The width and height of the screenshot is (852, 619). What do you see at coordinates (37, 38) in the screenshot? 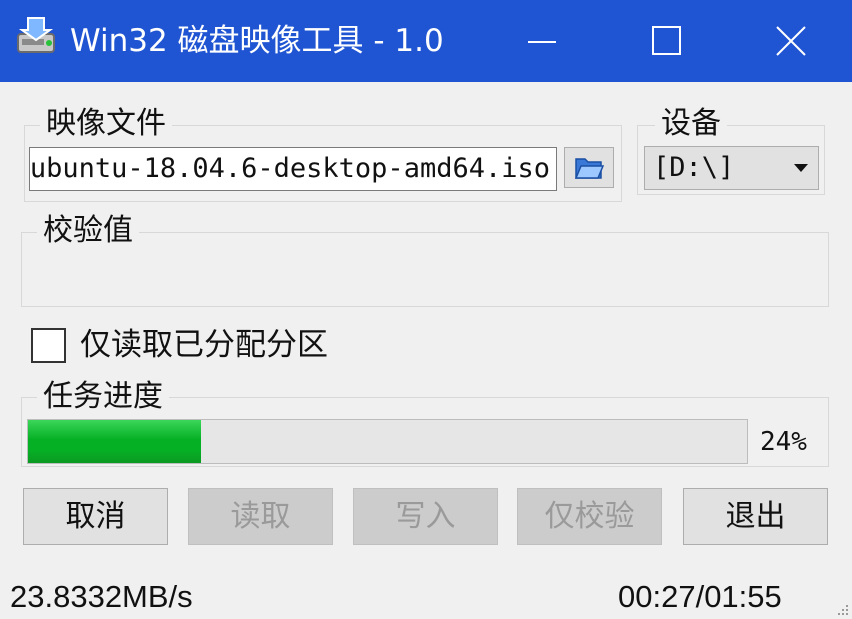
I see `app-disk-icon` at bounding box center [37, 38].